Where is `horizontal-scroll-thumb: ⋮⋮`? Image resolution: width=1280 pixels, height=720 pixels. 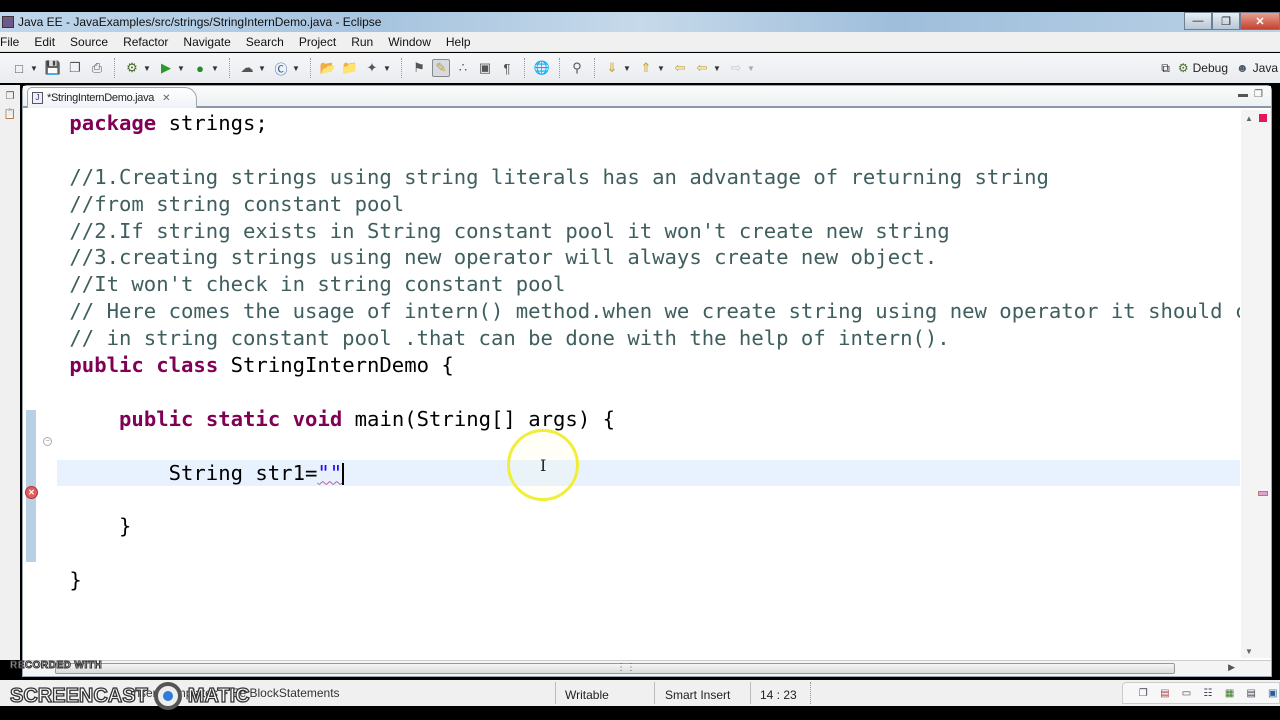 horizontal-scroll-thumb: ⋮⋮ is located at coordinates (615, 668).